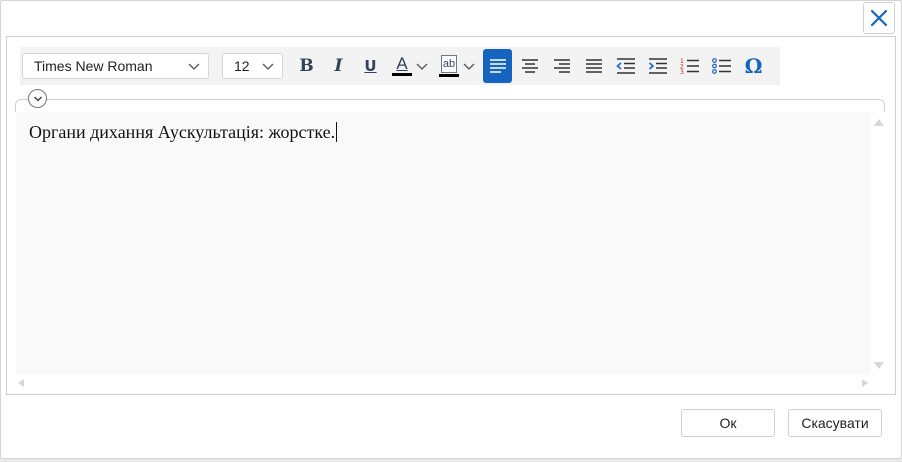 The height and width of the screenshot is (462, 902). I want to click on outdent-icon, so click(625, 66).